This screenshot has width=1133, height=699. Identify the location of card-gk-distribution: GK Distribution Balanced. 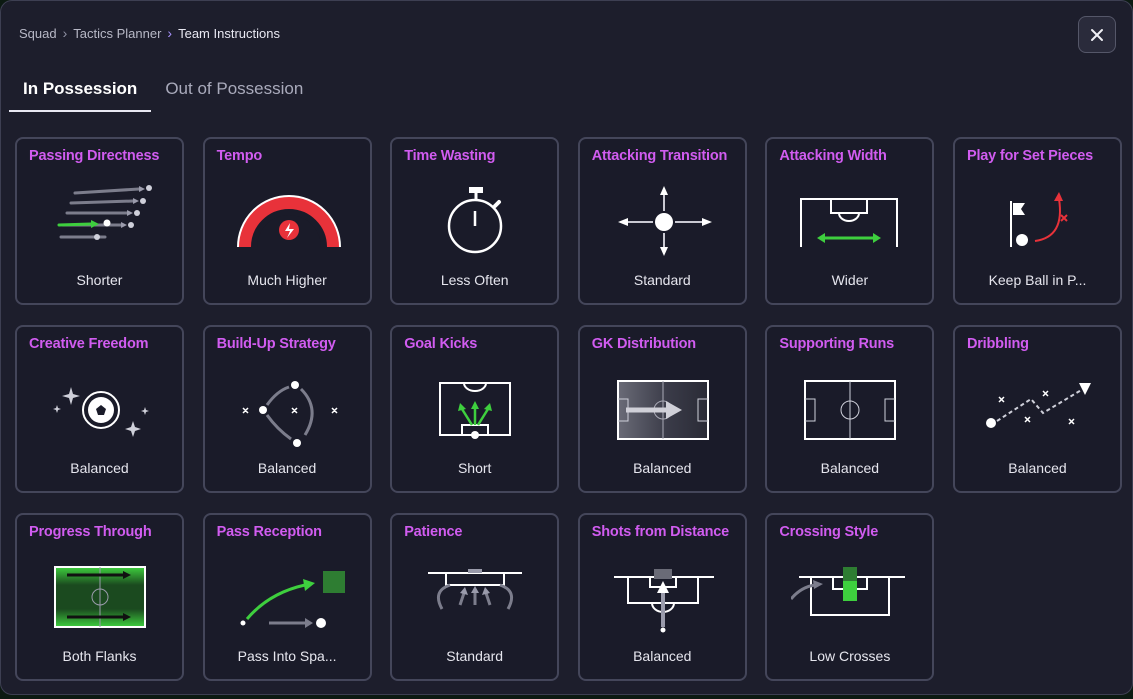
(662, 409).